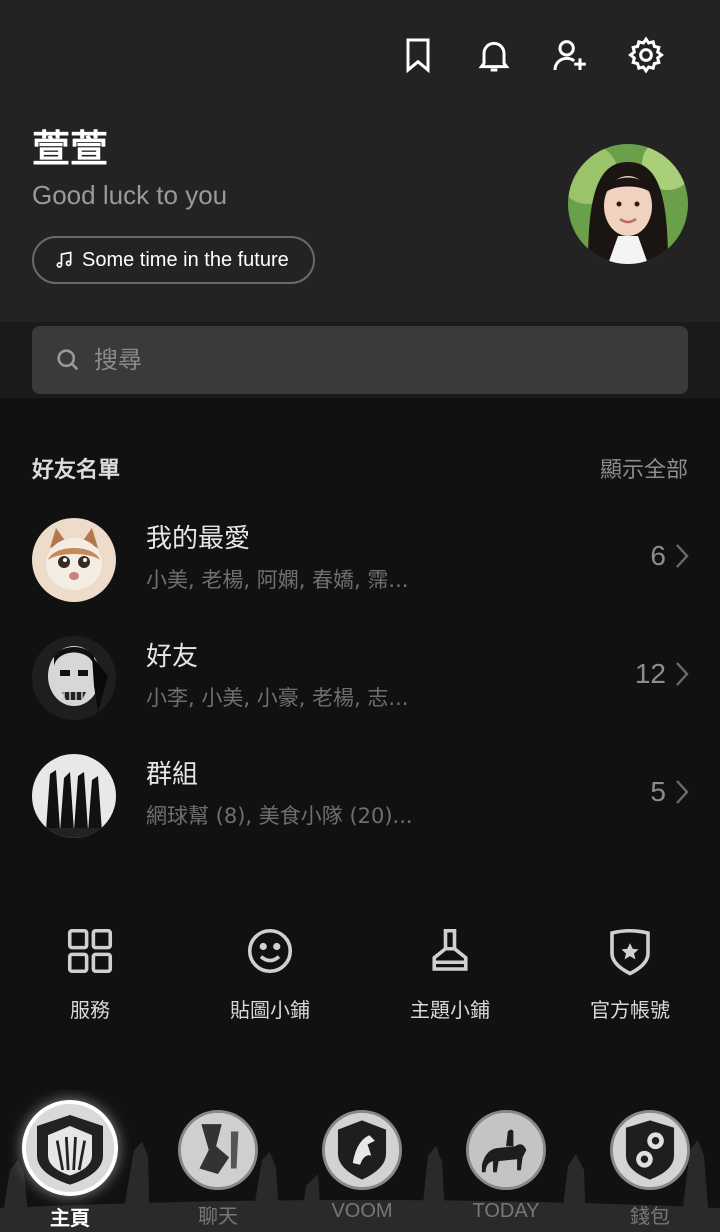 The height and width of the screenshot is (1232, 720). What do you see at coordinates (630, 952) in the screenshot?
I see `shield-star-icon` at bounding box center [630, 952].